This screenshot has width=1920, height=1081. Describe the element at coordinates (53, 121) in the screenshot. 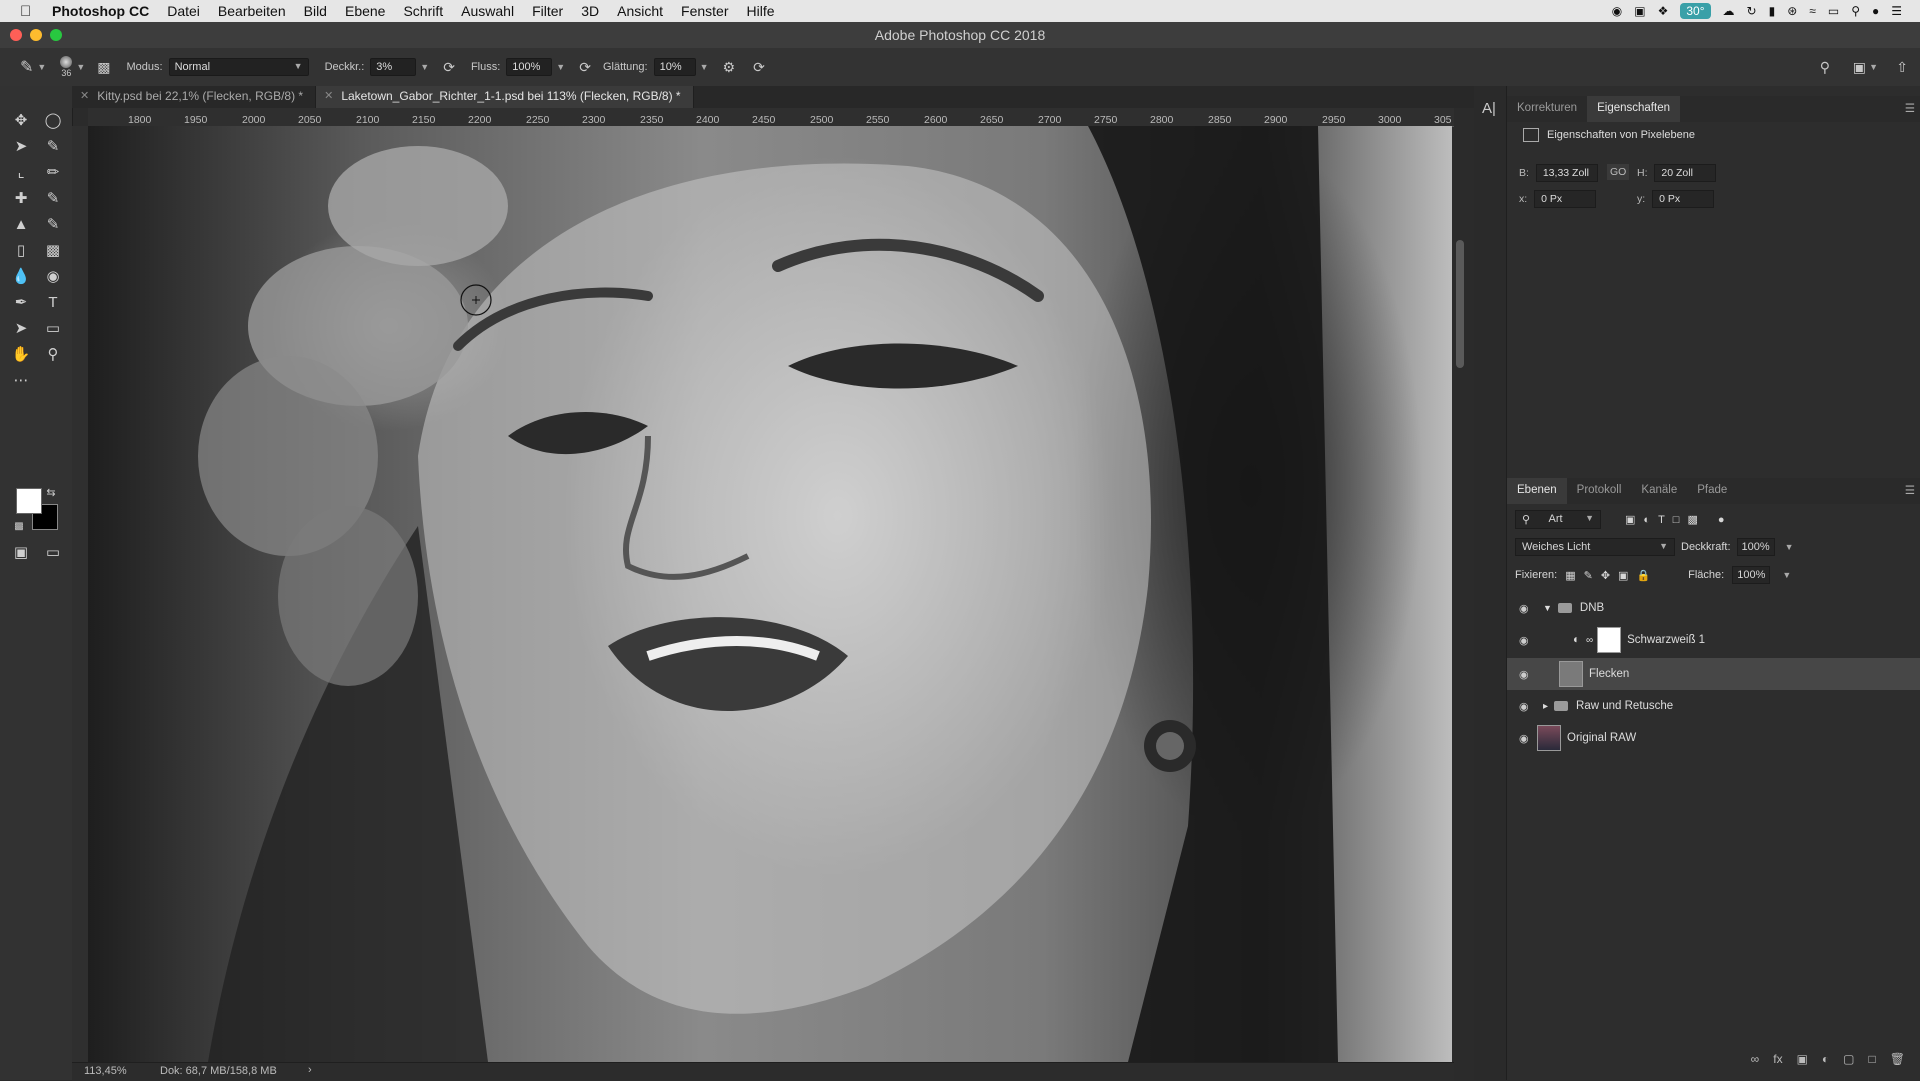

I see `marquee-tool-icon: ◯` at that location.